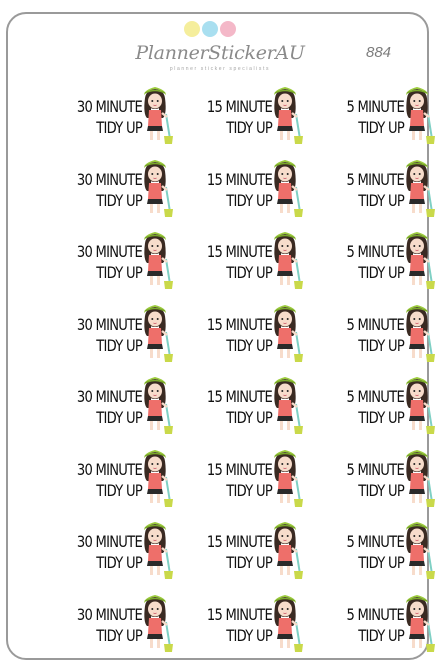  I want to click on sheet-code: 884, so click(379, 52).